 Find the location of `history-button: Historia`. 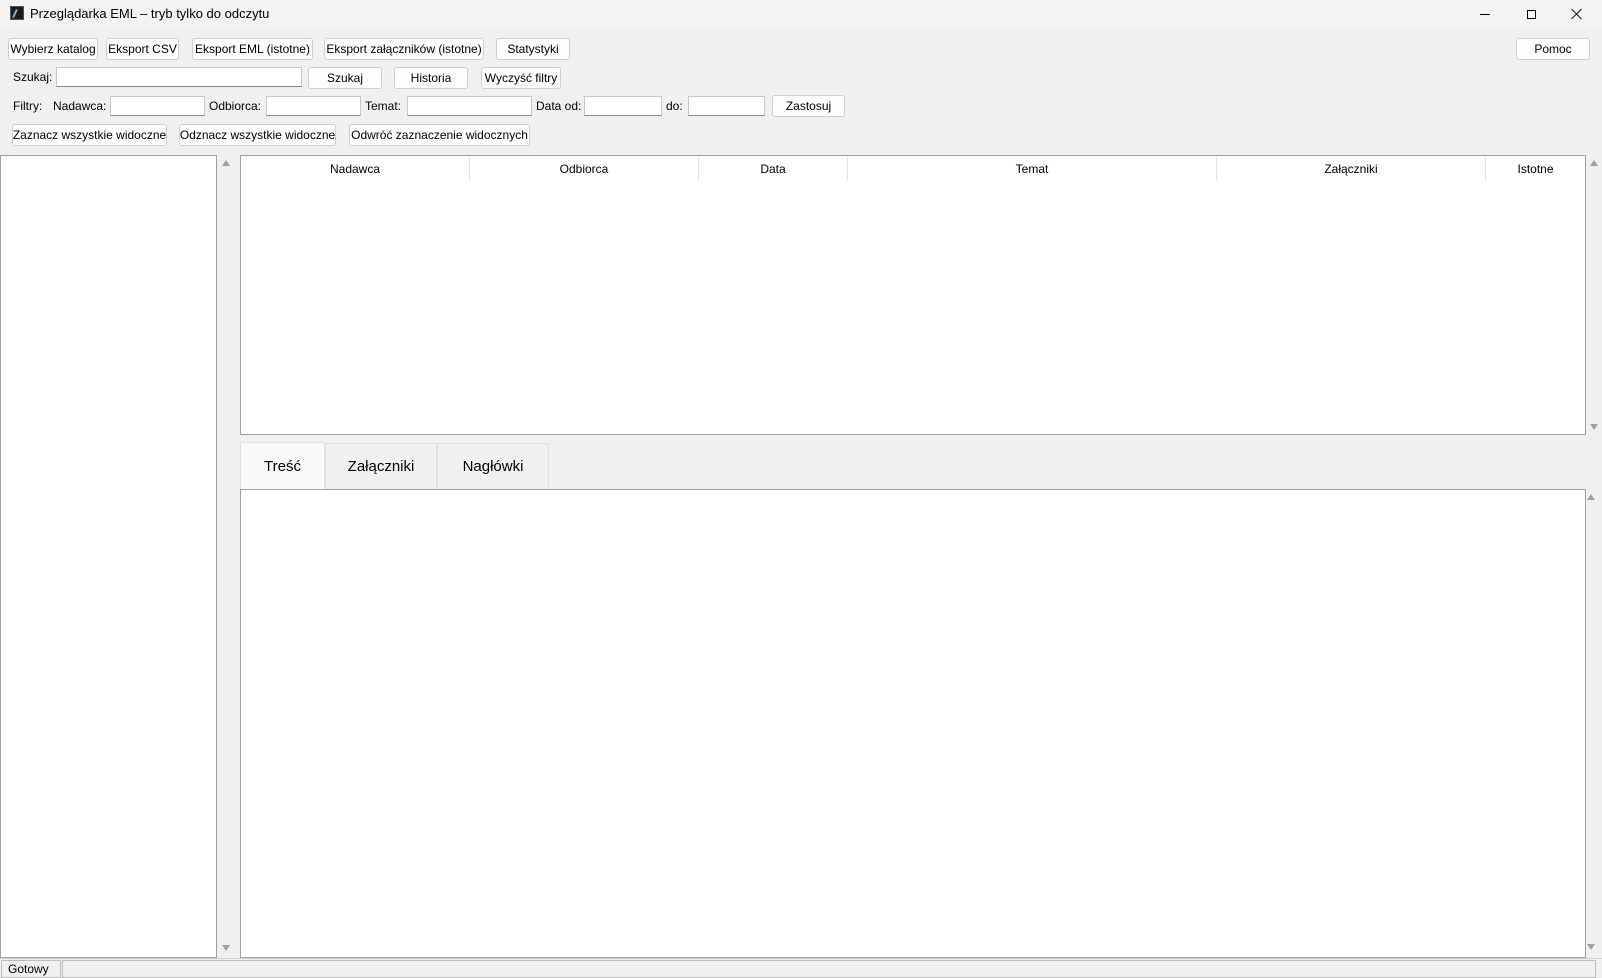

history-button: Historia is located at coordinates (431, 78).